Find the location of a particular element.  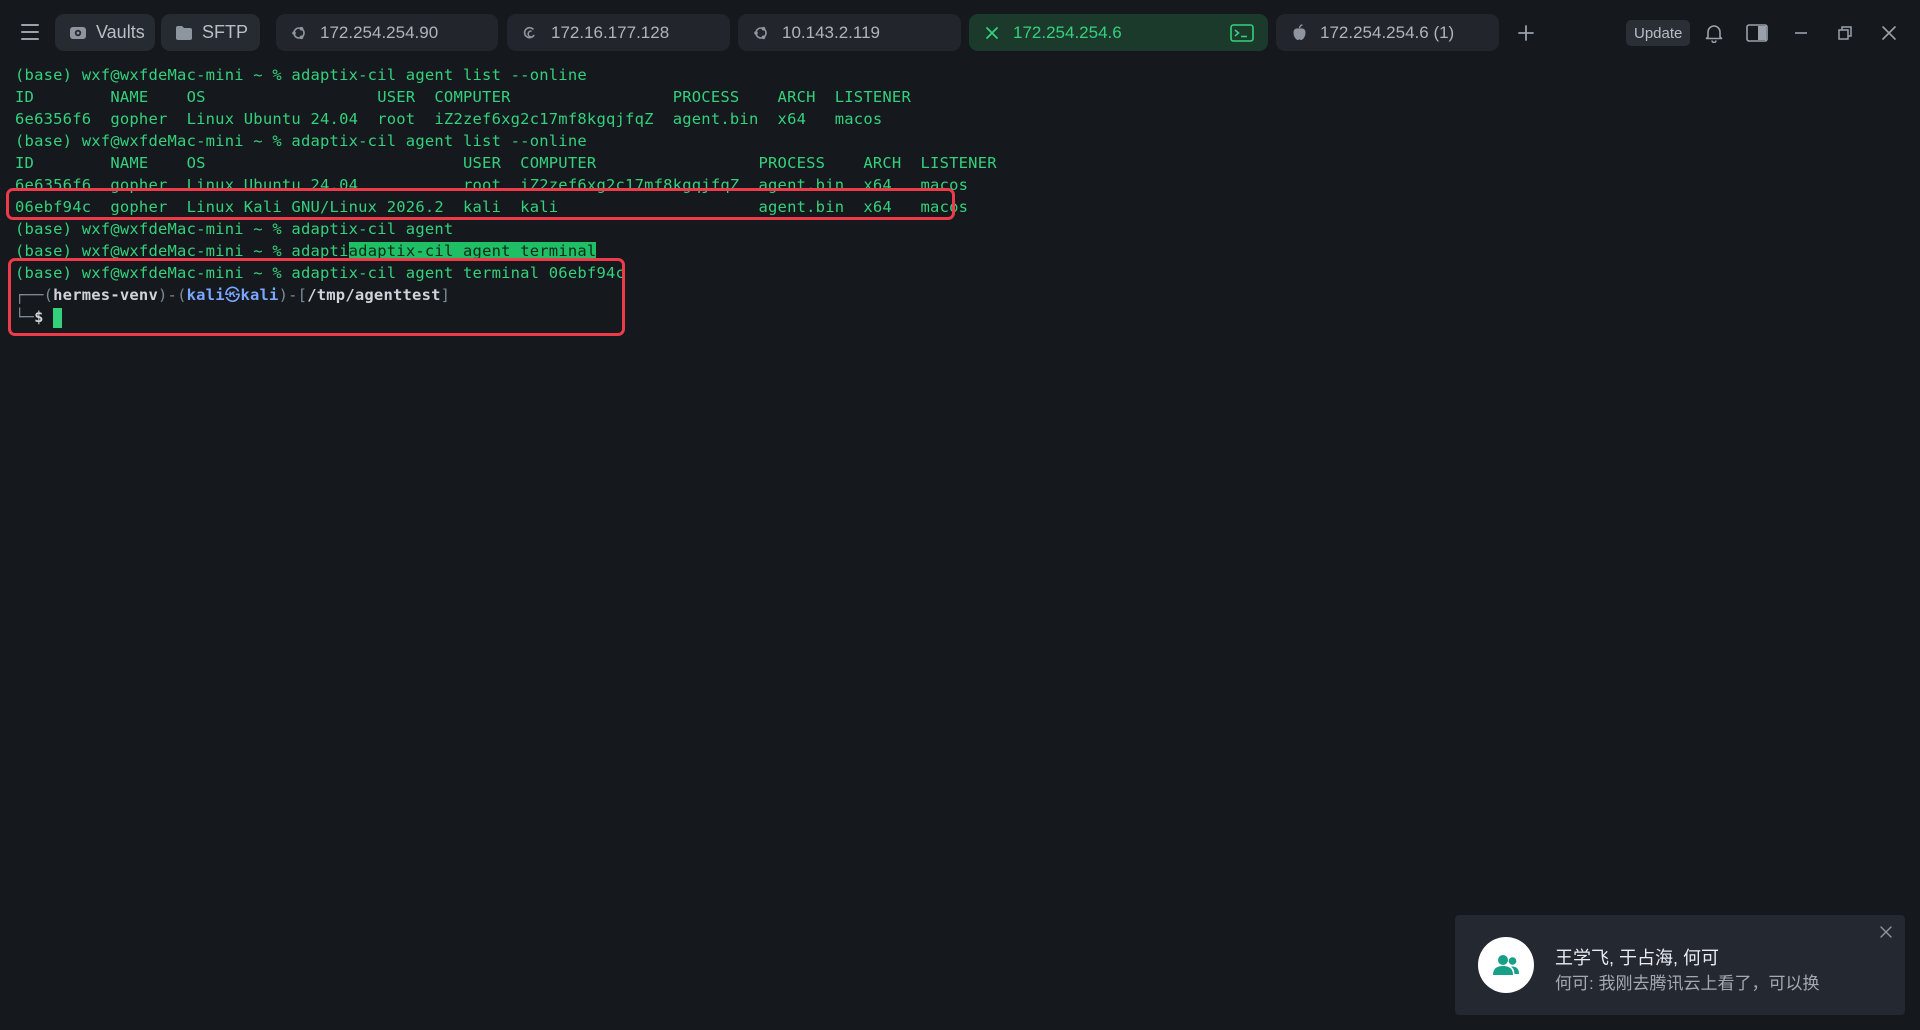

tab-10-143-2-119: 10.143.2.119 is located at coordinates (849, 32).